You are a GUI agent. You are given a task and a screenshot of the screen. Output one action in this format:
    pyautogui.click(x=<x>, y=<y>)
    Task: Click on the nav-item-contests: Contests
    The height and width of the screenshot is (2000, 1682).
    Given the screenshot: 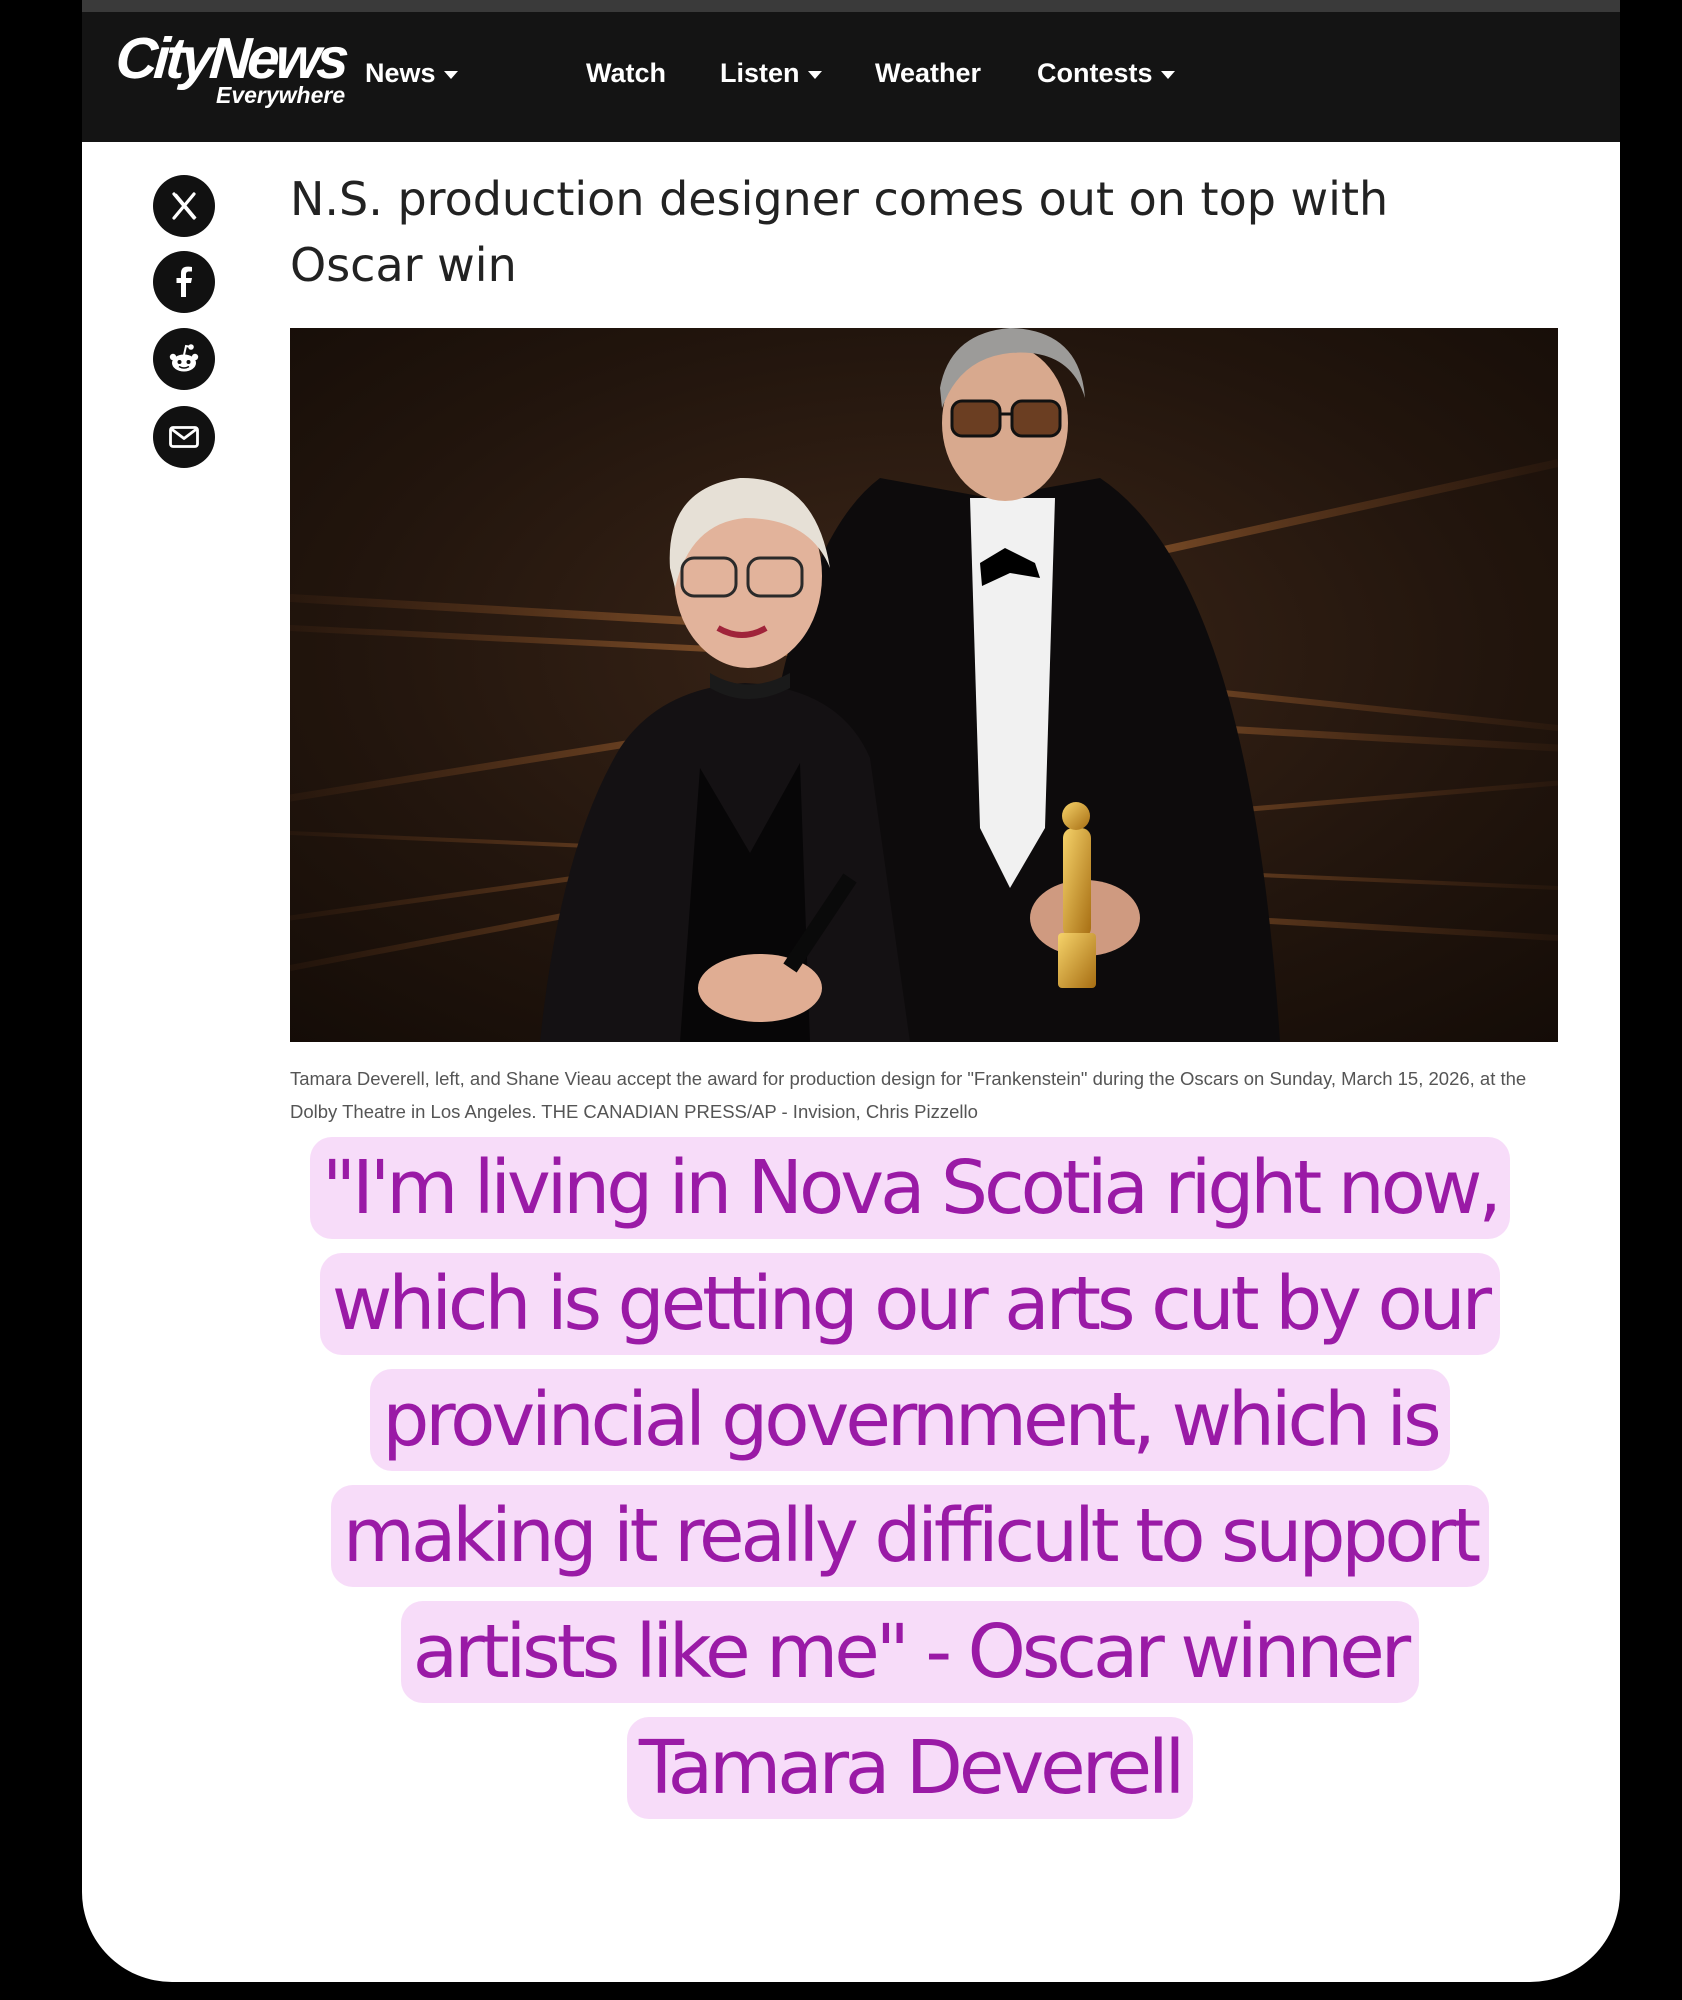 What is the action you would take?
    pyautogui.click(x=1106, y=73)
    